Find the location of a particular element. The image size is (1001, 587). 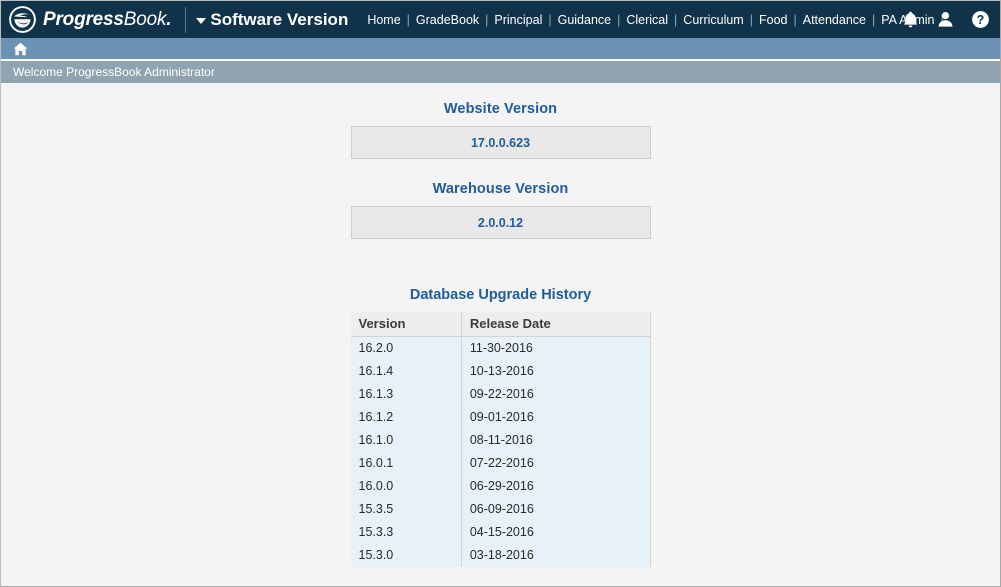

database-upgrade-history-title: Database Upgrade History is located at coordinates (500, 295).